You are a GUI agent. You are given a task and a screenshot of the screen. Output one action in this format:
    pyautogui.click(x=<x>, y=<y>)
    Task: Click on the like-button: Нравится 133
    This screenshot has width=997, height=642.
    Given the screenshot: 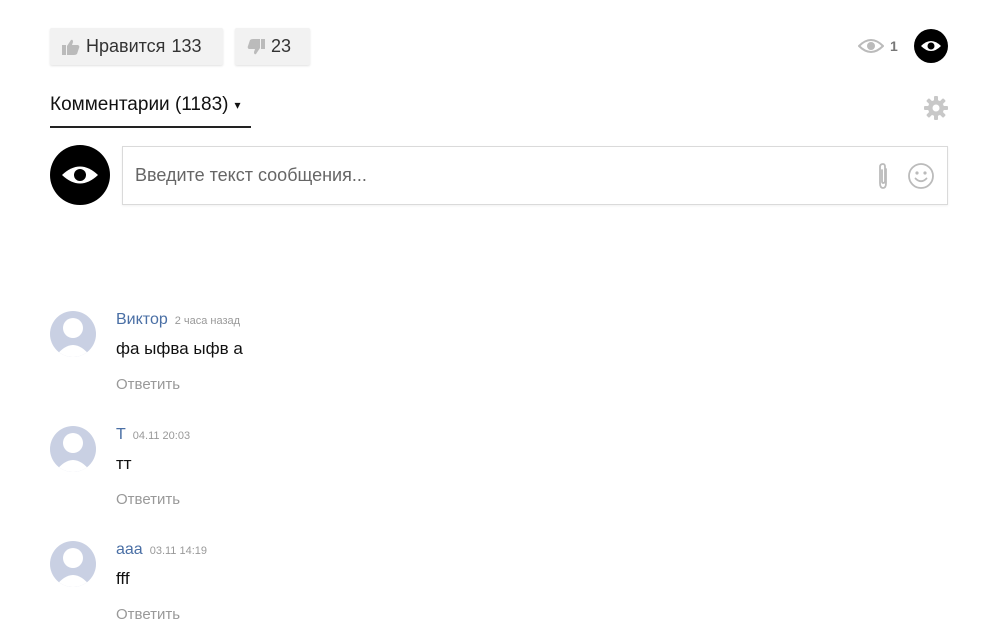 What is the action you would take?
    pyautogui.click(x=136, y=46)
    